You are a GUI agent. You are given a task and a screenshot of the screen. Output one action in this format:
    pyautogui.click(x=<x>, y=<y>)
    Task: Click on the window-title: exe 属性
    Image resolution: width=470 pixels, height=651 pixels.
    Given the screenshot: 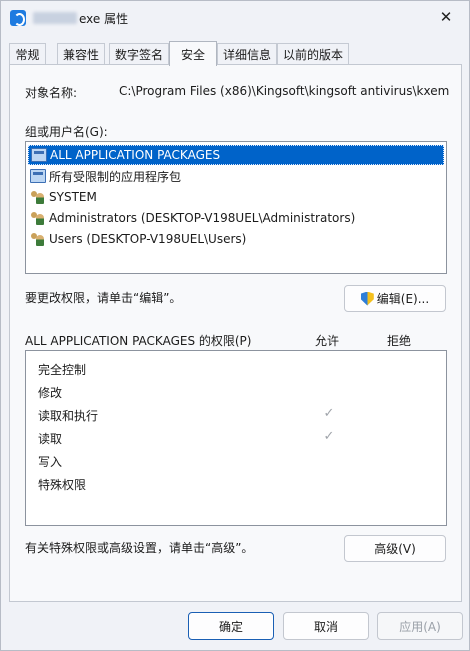 What is the action you would take?
    pyautogui.click(x=104, y=19)
    